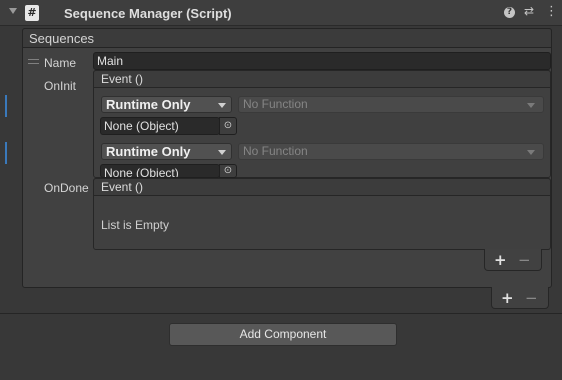 The image size is (562, 380). What do you see at coordinates (507, 298) in the screenshot?
I see `add-sequence-button: +` at bounding box center [507, 298].